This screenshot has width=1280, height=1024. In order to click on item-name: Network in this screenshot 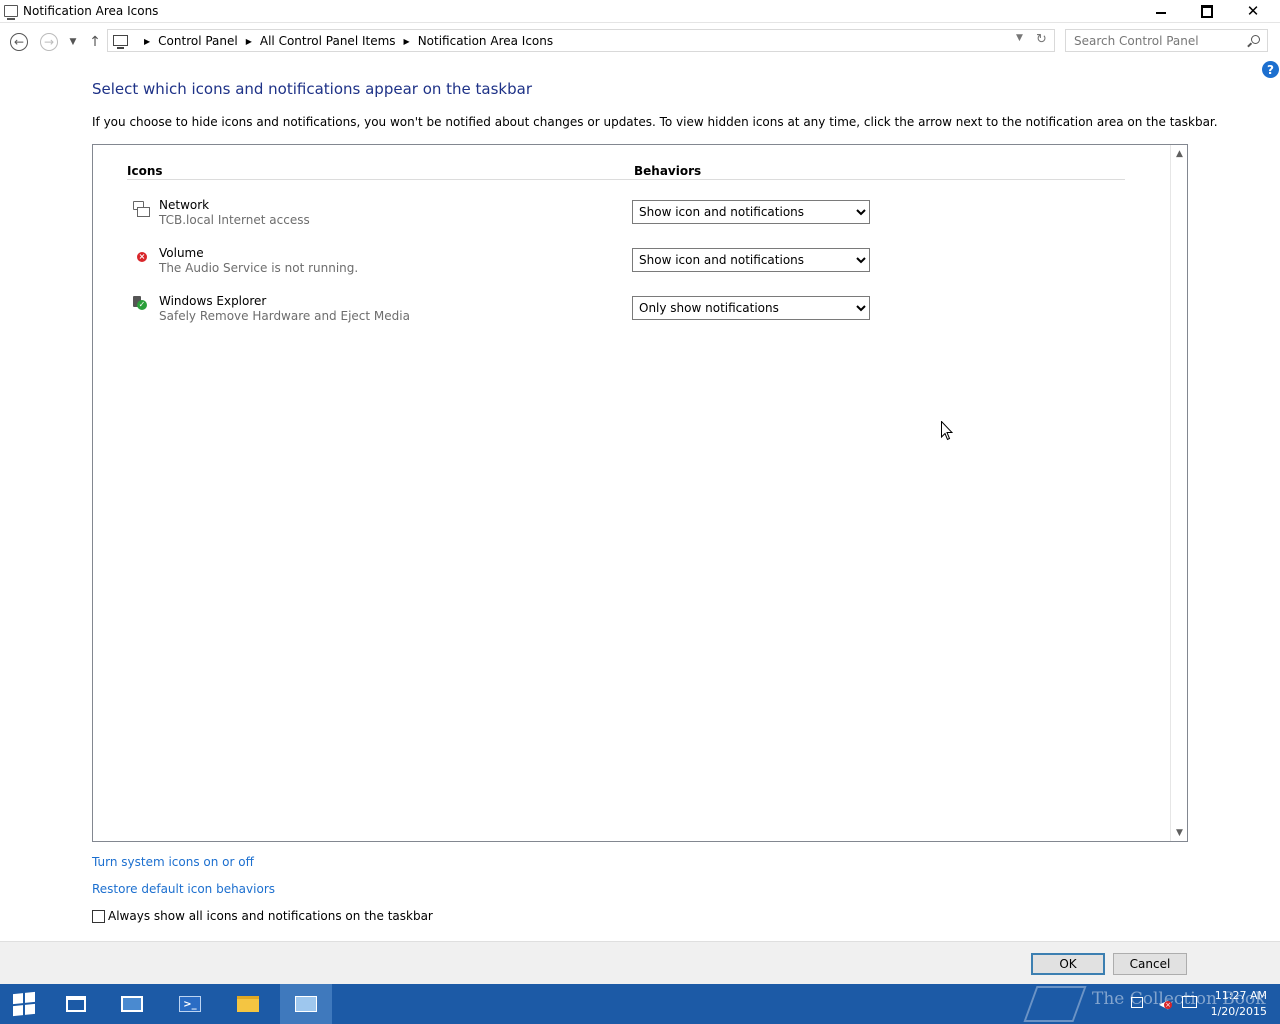, I will do `click(184, 205)`.